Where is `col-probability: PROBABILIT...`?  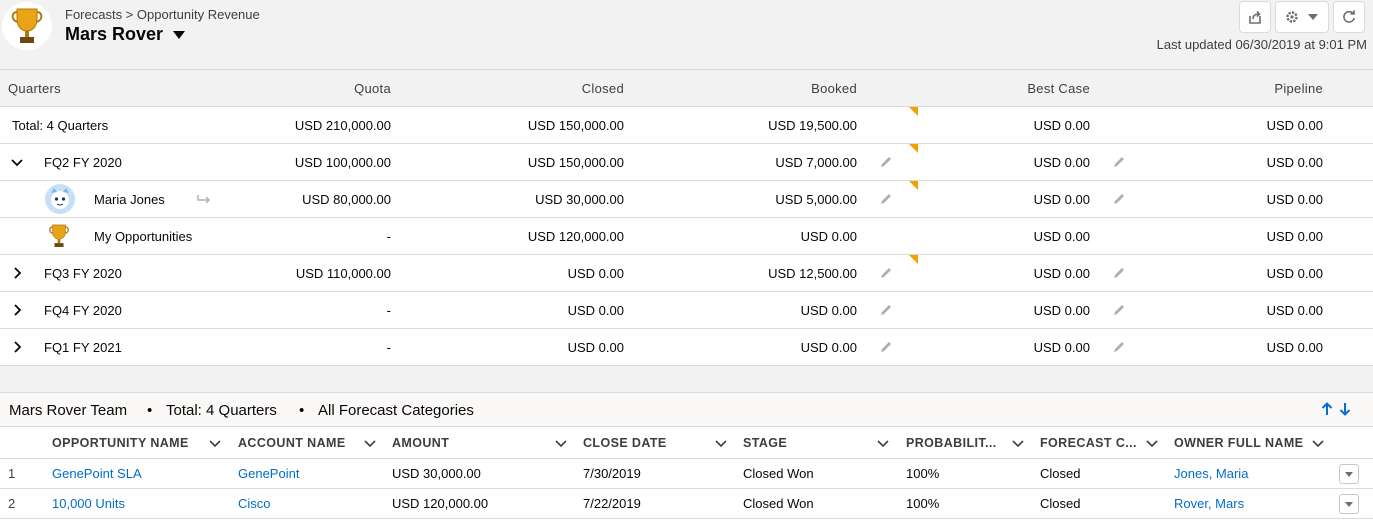 col-probability: PROBABILIT... is located at coordinates (951, 443).